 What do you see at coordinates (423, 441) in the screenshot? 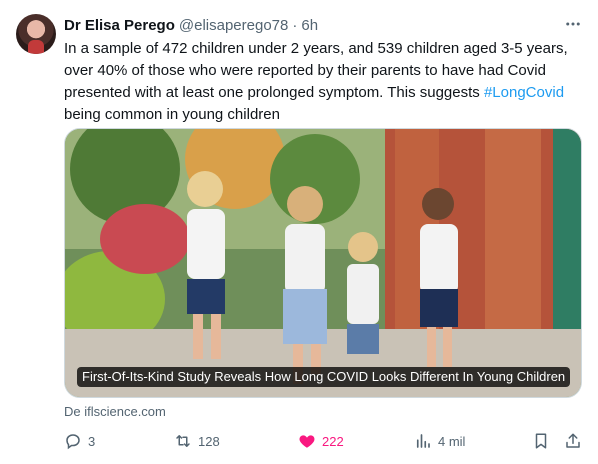
I see `views-icon` at bounding box center [423, 441].